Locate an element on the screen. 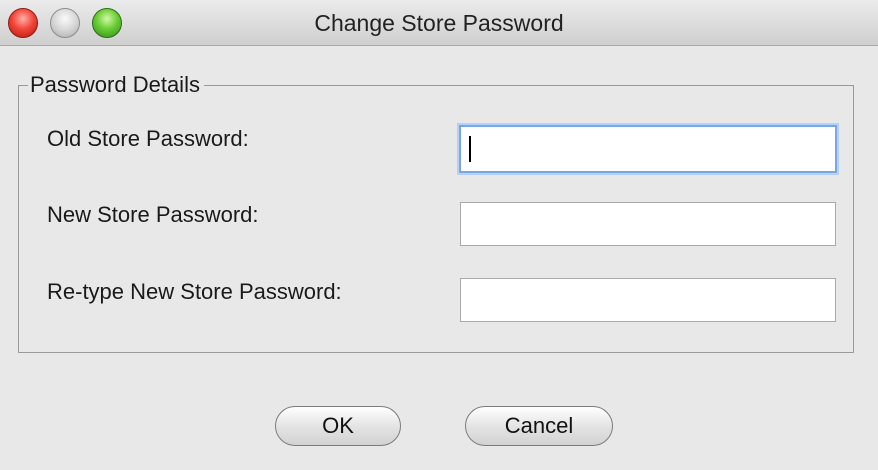 Image resolution: width=878 pixels, height=470 pixels. old-password-field is located at coordinates (648, 149).